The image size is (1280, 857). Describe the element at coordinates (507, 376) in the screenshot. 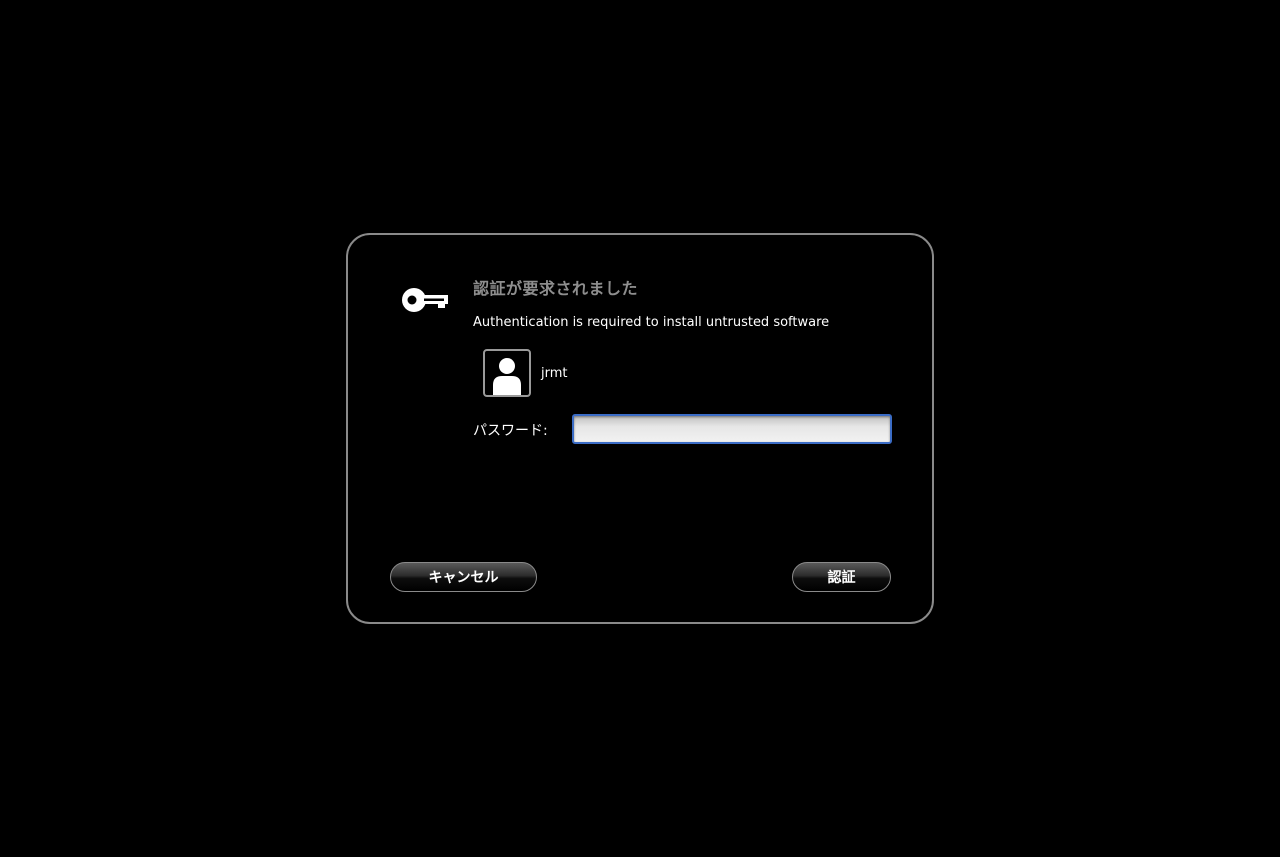

I see `person-icon` at that location.